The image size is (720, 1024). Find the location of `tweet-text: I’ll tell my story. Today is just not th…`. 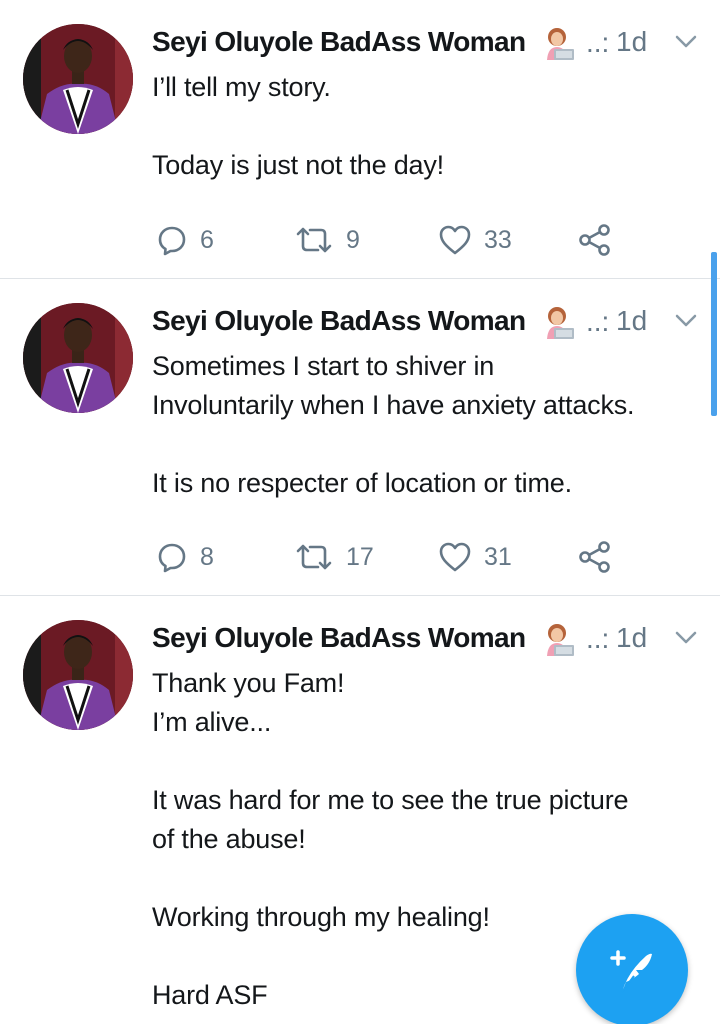

tweet-text: I’ll tell my story. Today is just not th… is located at coordinates (432, 126).